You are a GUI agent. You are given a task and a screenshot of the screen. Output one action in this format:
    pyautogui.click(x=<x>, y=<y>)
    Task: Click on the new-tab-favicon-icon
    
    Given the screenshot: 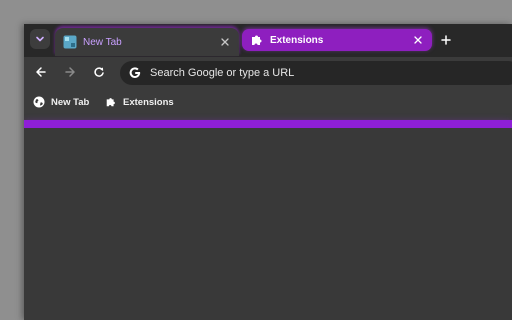 What is the action you would take?
    pyautogui.click(x=70, y=42)
    